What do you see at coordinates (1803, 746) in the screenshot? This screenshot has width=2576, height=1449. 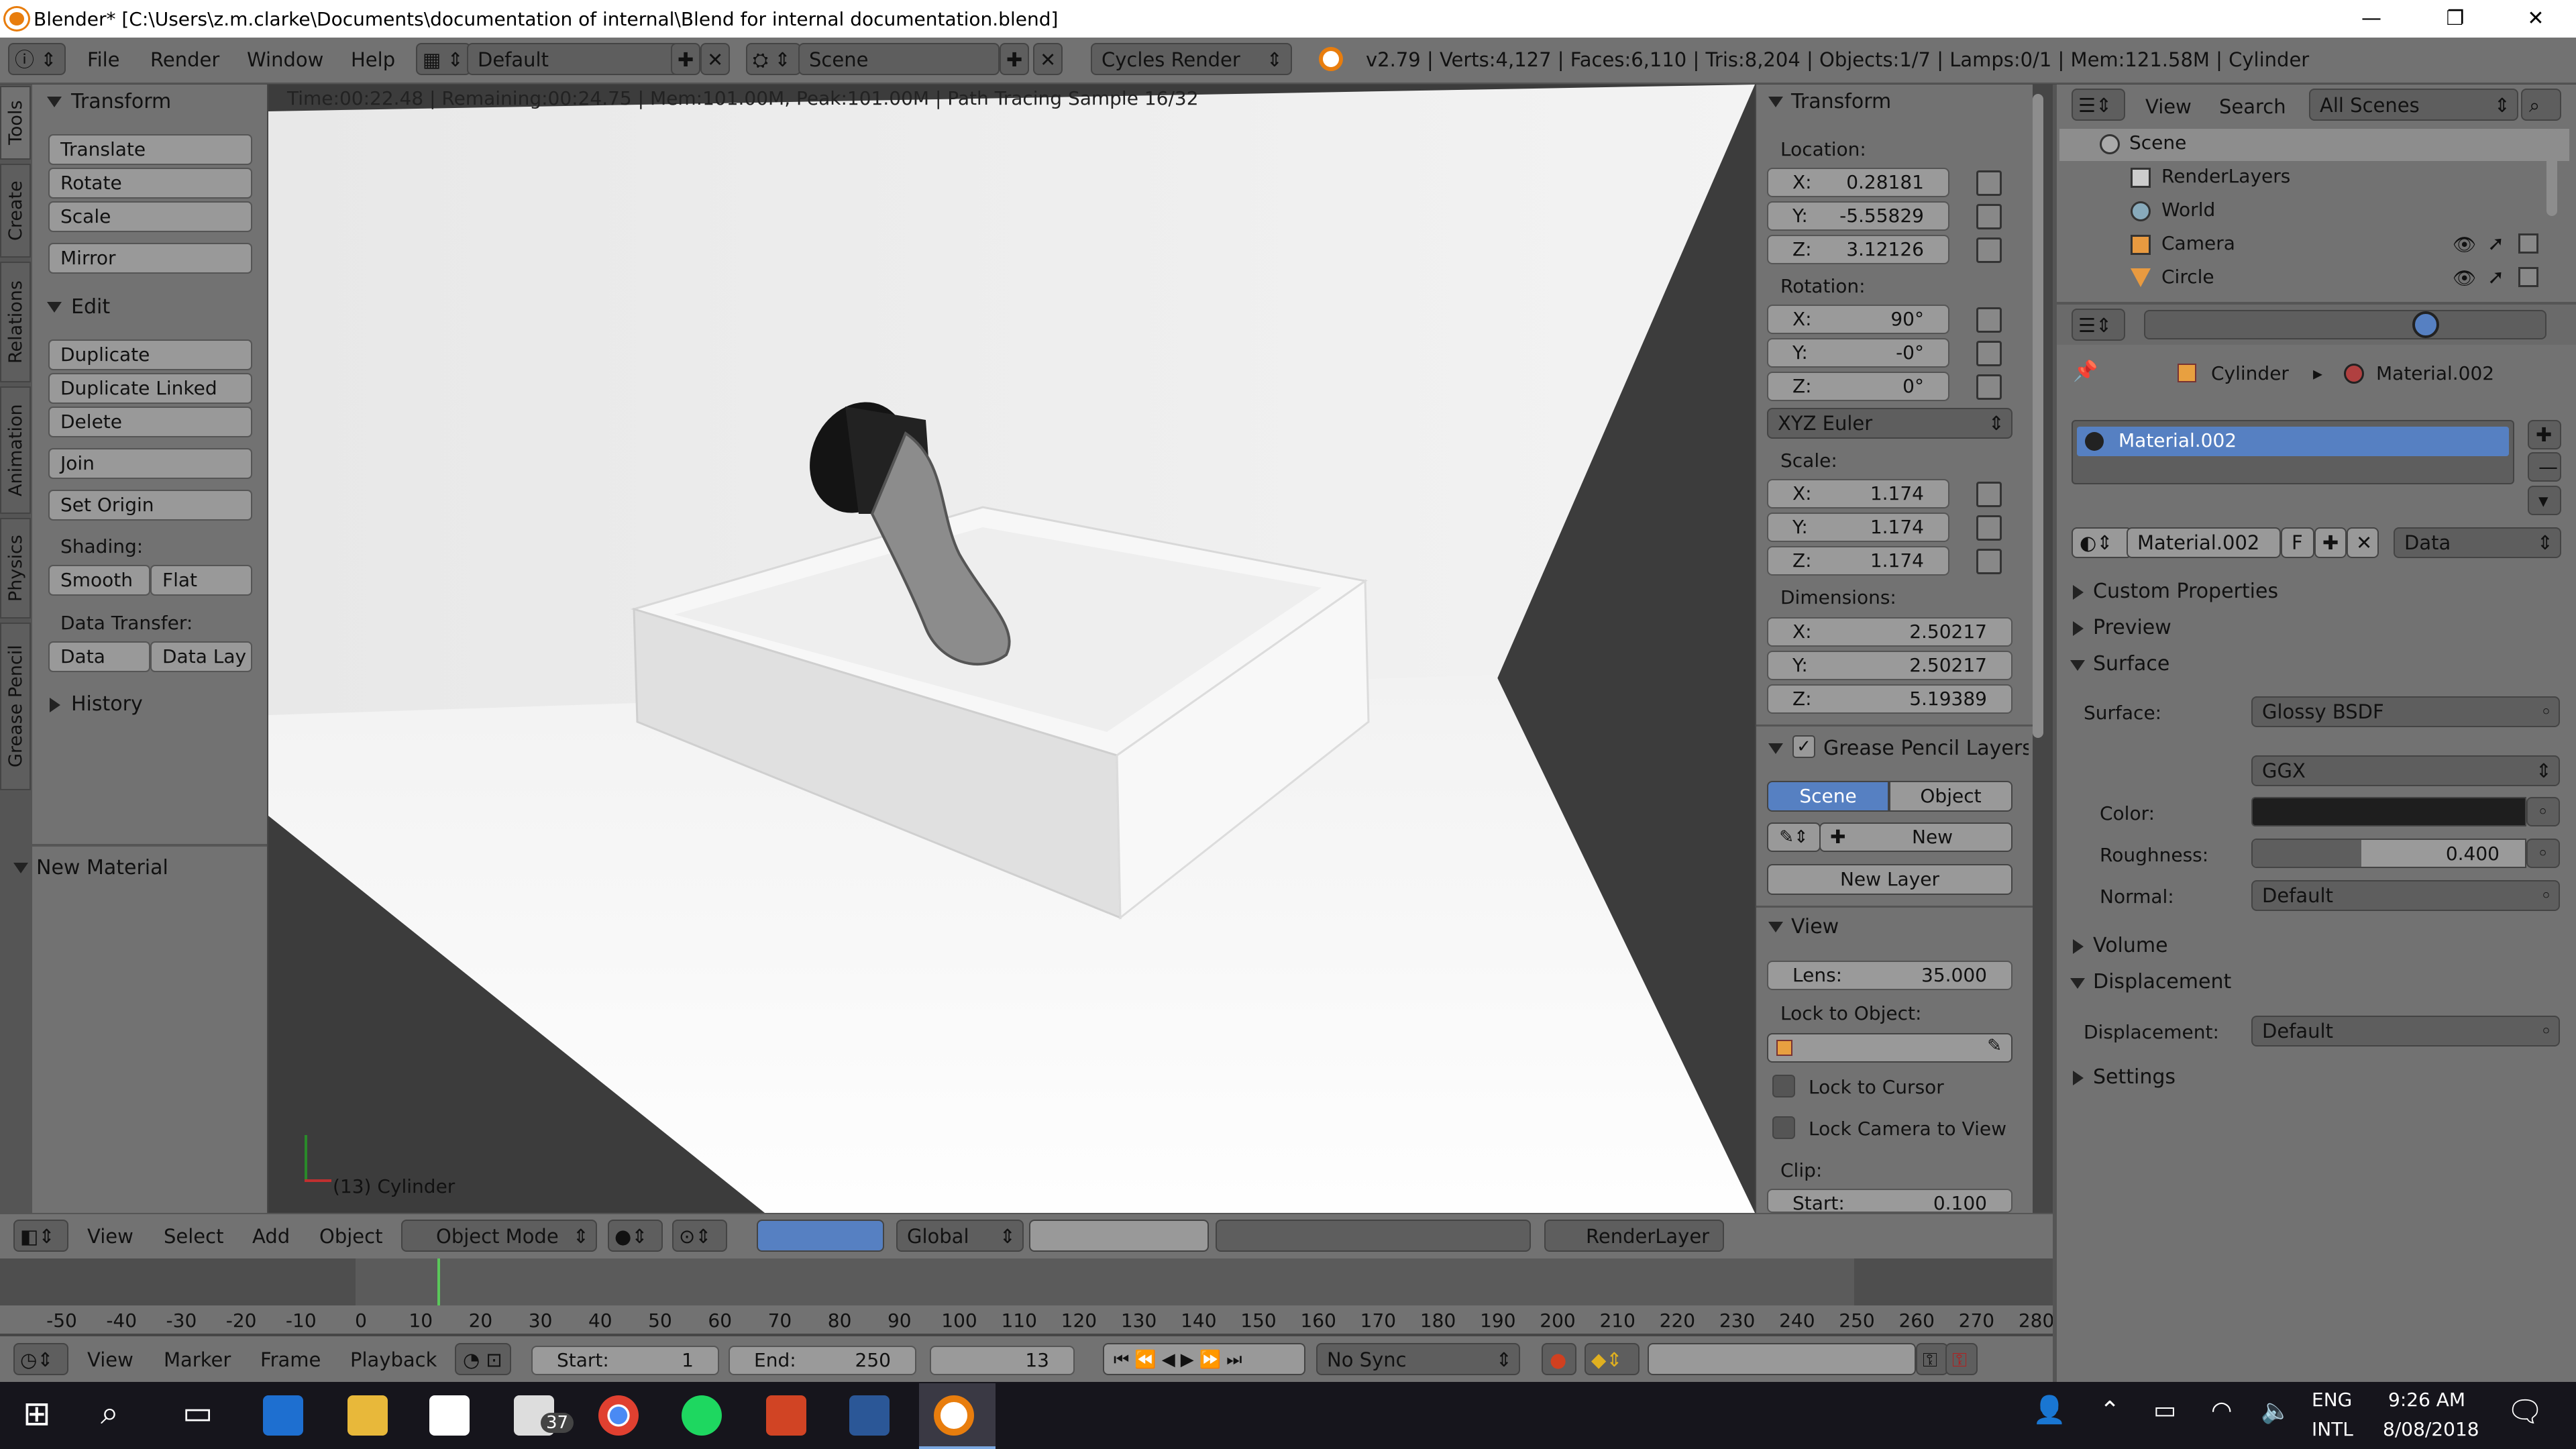 I see `gp-layers-checkbox: ✓` at bounding box center [1803, 746].